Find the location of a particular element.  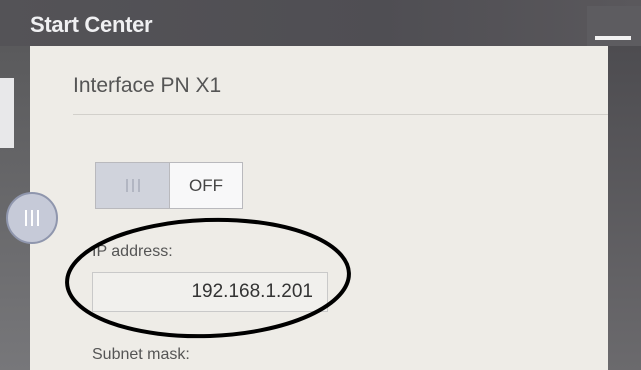

ip-address-label: IP address: is located at coordinates (132, 251).